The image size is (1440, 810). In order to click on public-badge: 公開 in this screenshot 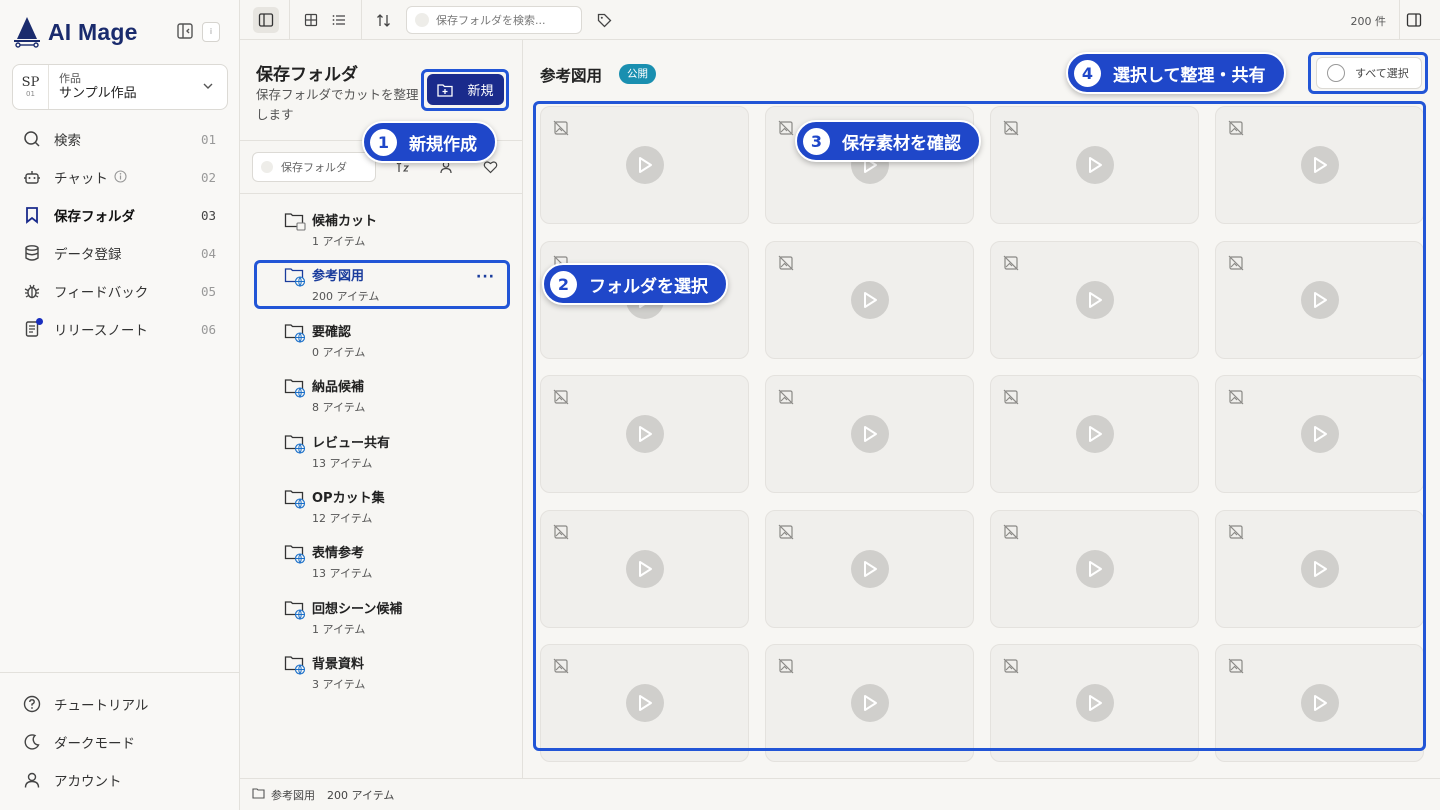, I will do `click(637, 74)`.